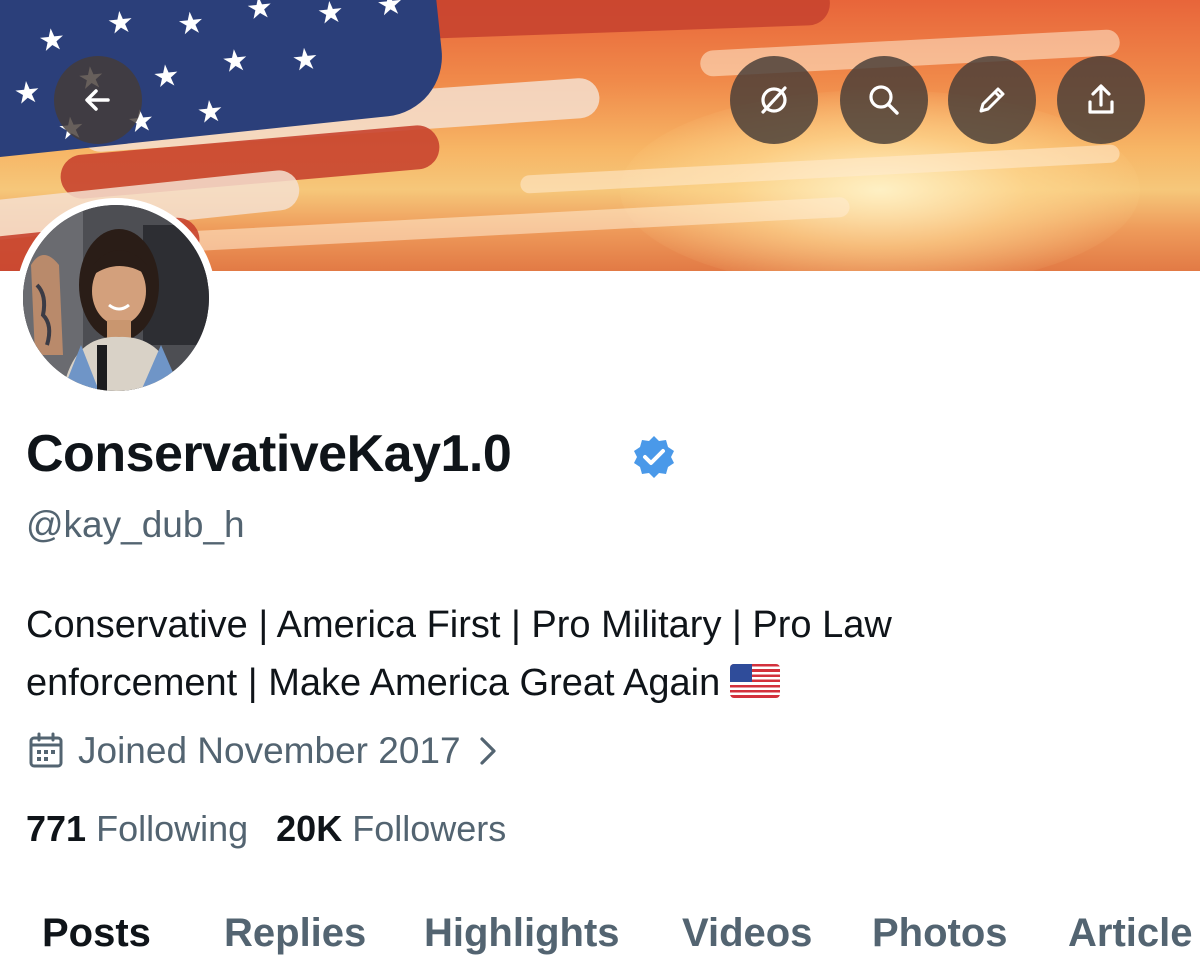  Describe the element at coordinates (1130, 933) in the screenshot. I see `tab-articles: Article` at that location.